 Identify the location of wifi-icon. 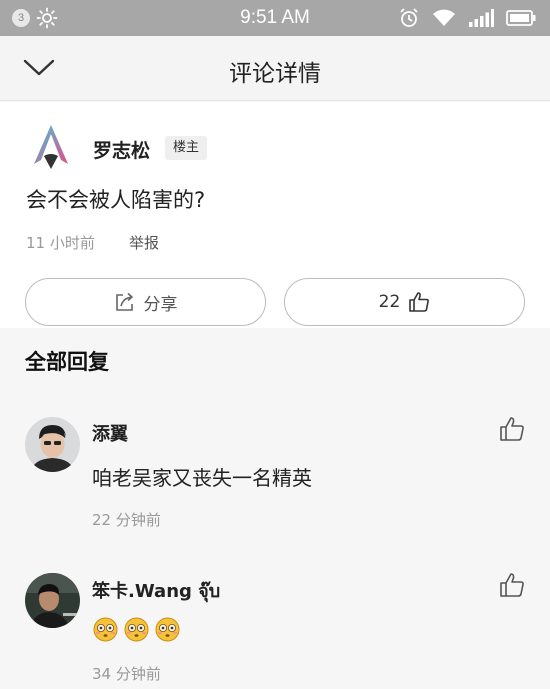
(444, 17).